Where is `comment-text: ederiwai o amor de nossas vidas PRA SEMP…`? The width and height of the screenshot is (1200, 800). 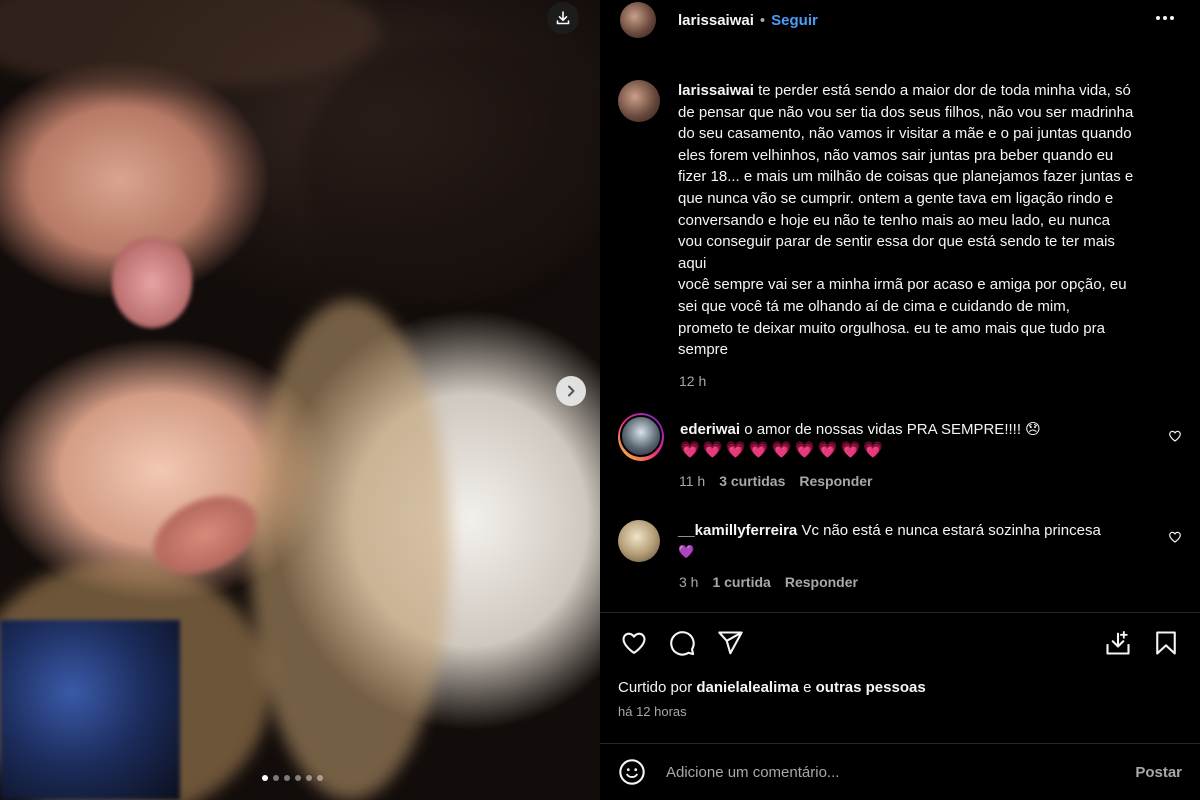
comment-text: ederiwai o amor de nossas vidas PRA SEMP… is located at coordinates (915, 440).